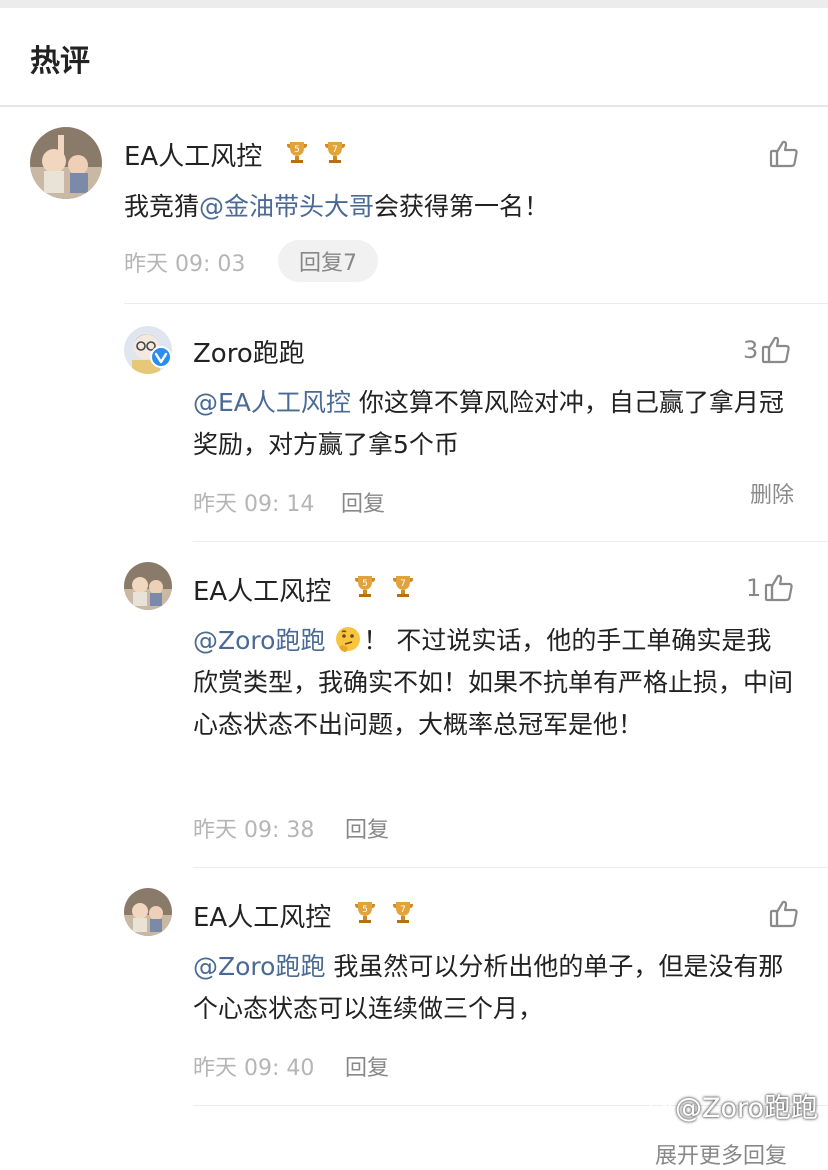 Image resolution: width=828 pixels, height=1170 pixels. What do you see at coordinates (193, 154) in the screenshot?
I see `comment-username: EA人工风控` at bounding box center [193, 154].